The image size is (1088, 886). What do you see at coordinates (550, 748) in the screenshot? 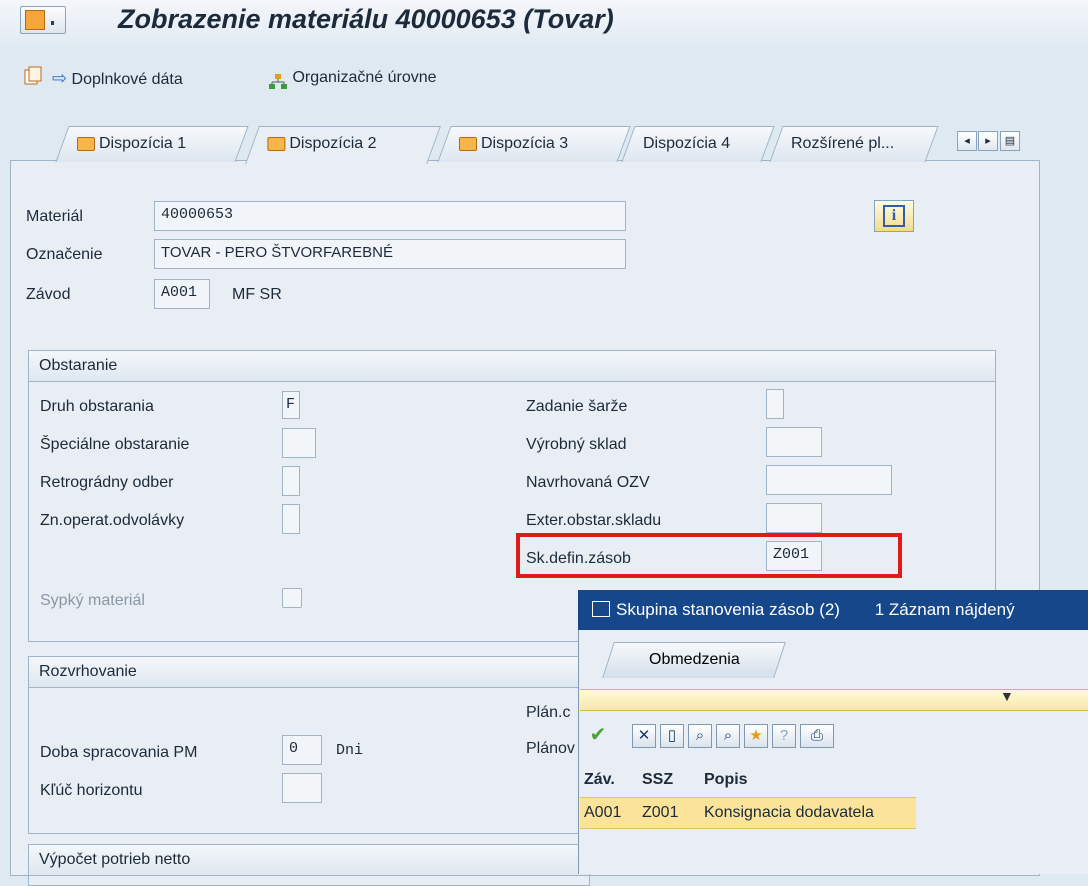
I see `planned-partial-label-2: Plánov` at bounding box center [550, 748].